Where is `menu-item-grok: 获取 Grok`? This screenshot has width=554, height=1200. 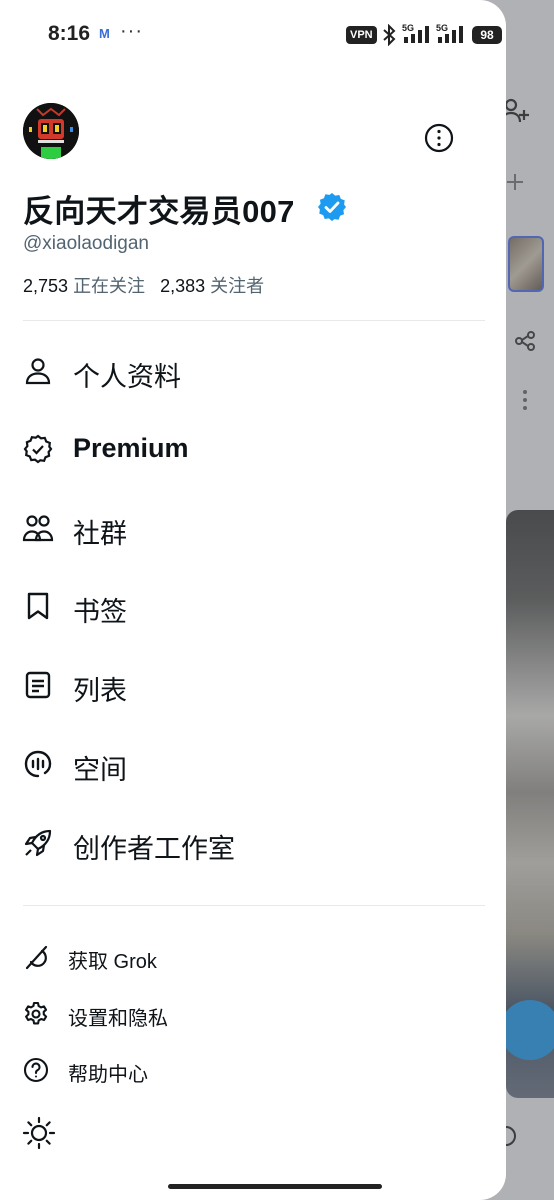
menu-item-grok: 获取 Grok is located at coordinates (253, 956).